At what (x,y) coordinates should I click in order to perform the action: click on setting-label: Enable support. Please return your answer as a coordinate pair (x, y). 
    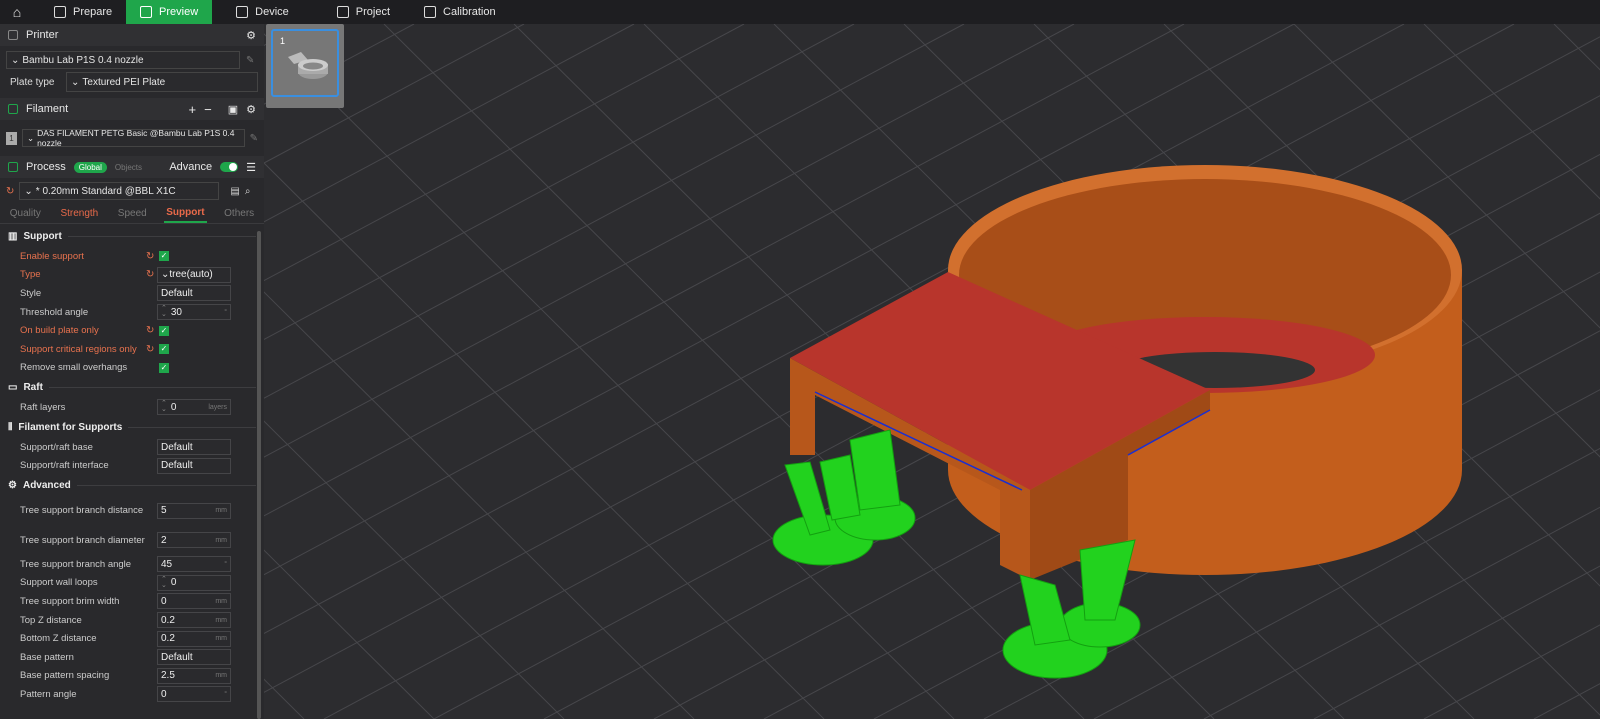
    Looking at the image, I should click on (52, 256).